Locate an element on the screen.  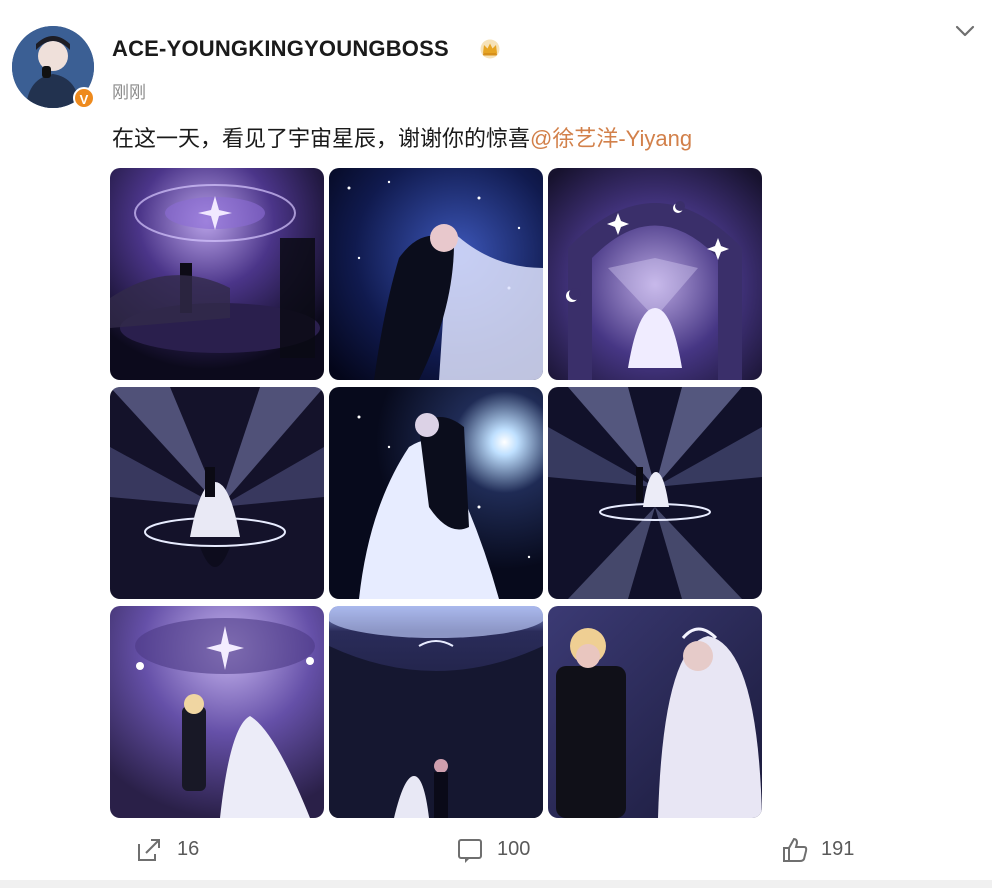
photo-8-image is located at coordinates (436, 712).